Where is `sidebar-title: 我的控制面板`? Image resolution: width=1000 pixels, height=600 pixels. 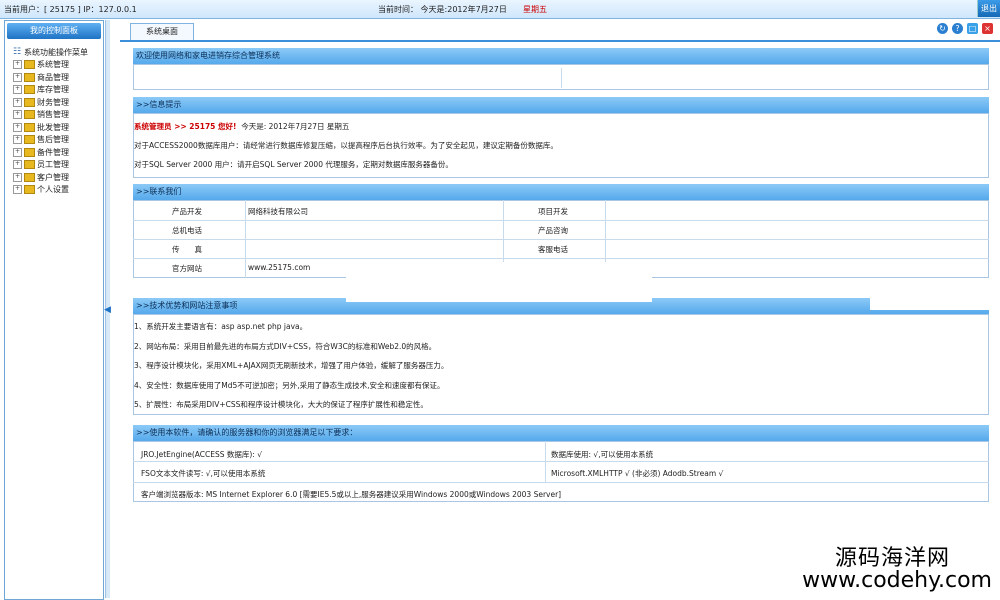
sidebar-title: 我的控制面板 is located at coordinates (54, 31).